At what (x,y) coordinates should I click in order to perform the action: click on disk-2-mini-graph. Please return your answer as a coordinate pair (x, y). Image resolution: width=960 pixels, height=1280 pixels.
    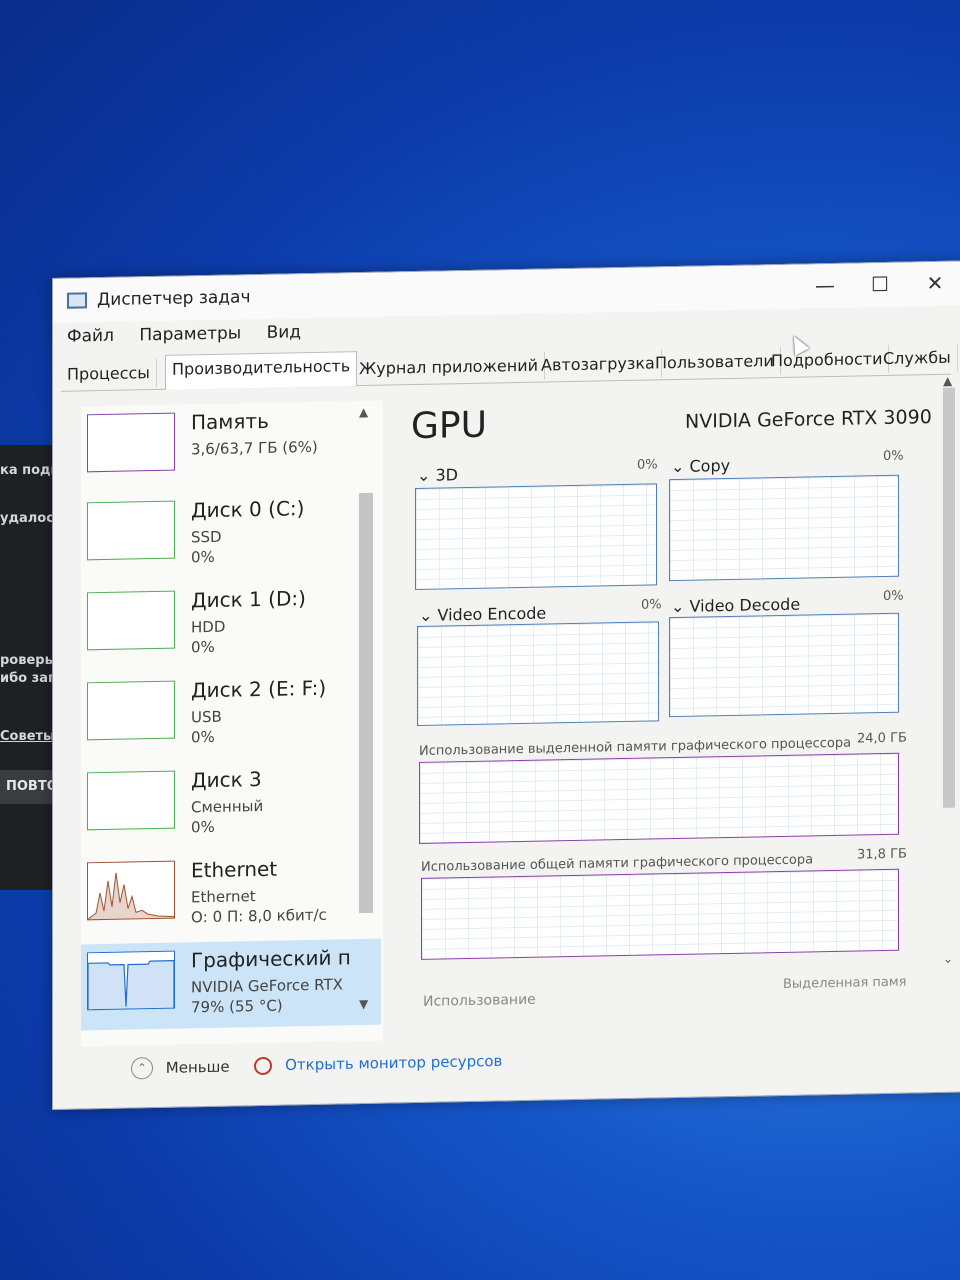
    Looking at the image, I should click on (131, 710).